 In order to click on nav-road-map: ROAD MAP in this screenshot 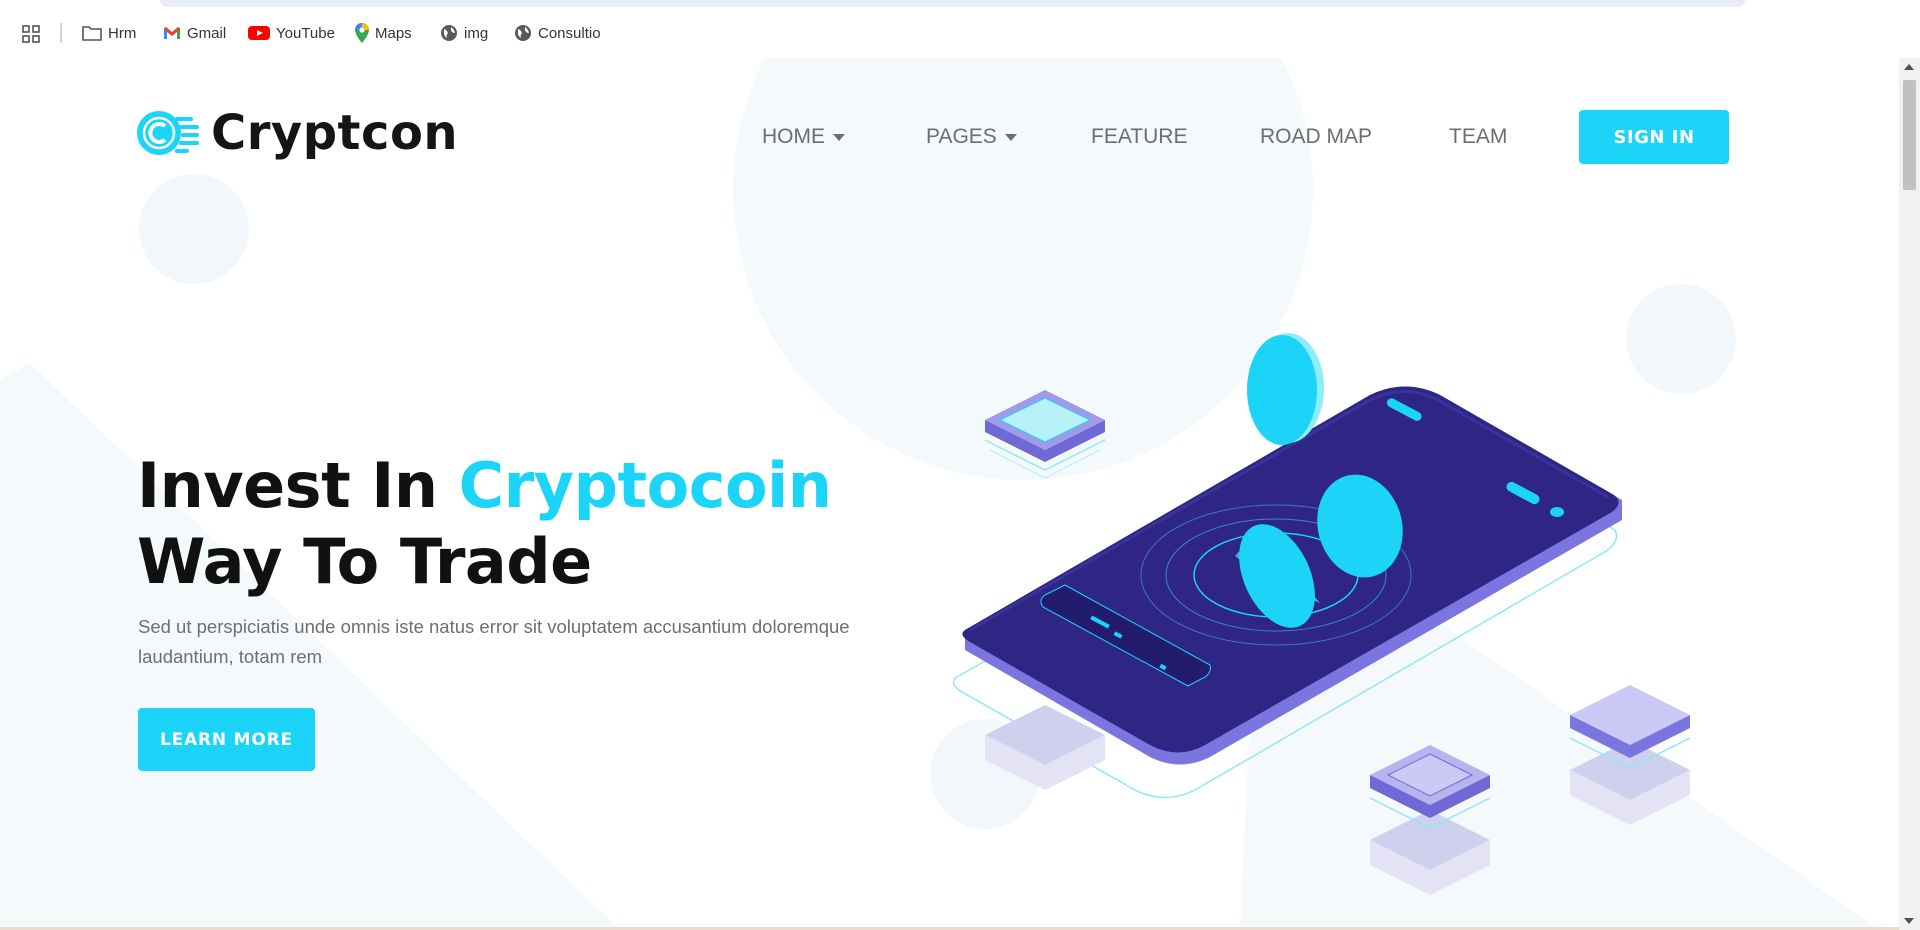, I will do `click(1316, 137)`.